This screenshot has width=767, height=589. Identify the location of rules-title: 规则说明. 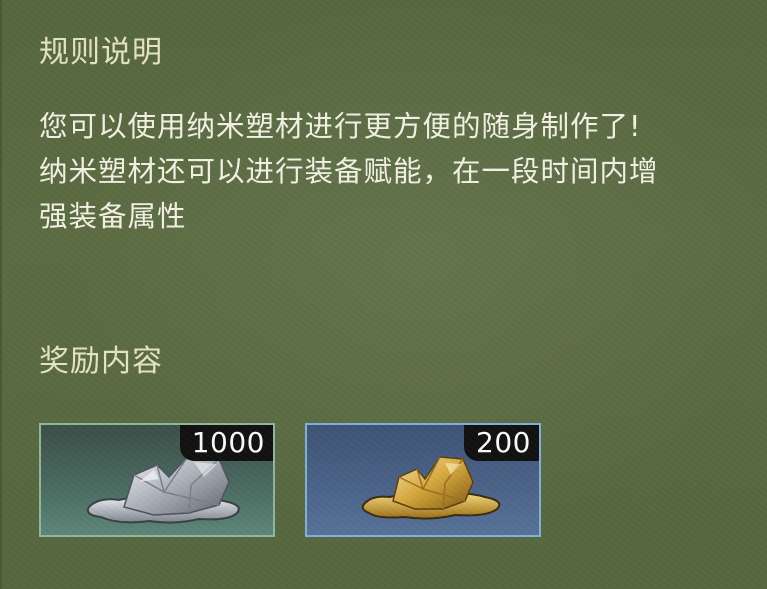
(101, 52).